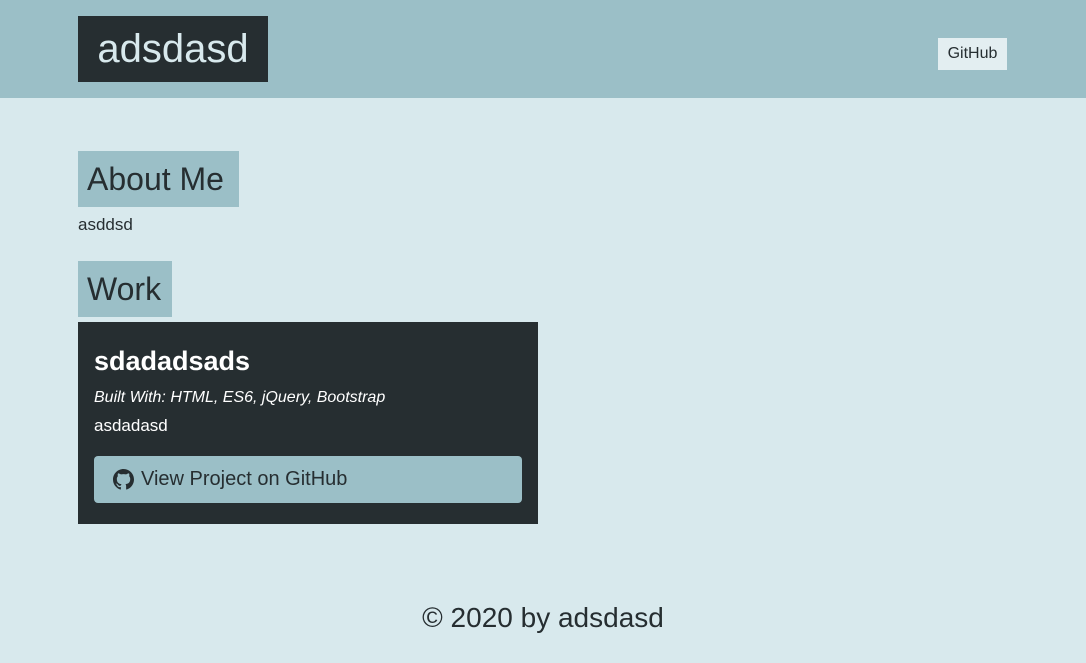  I want to click on about-heading: About Me, so click(158, 179).